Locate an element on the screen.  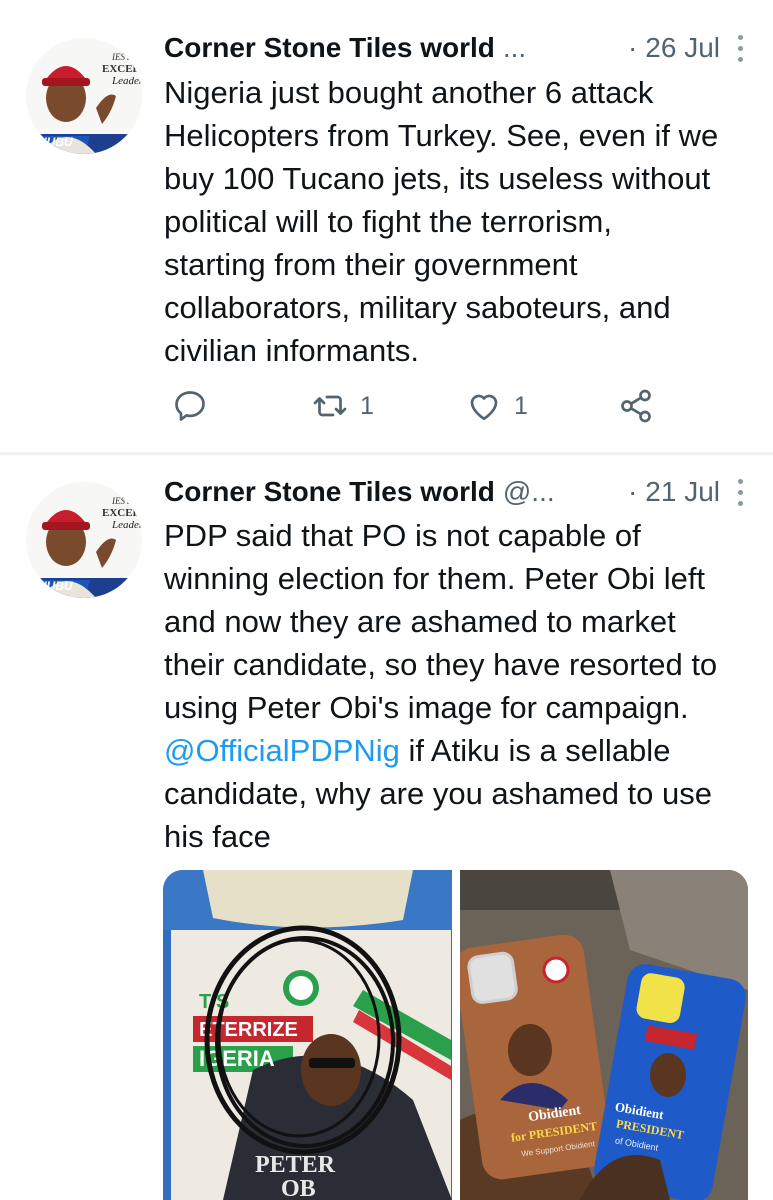
tweet-text-line: Helicopters from Turkey. See, even if we is located at coordinates (441, 135).